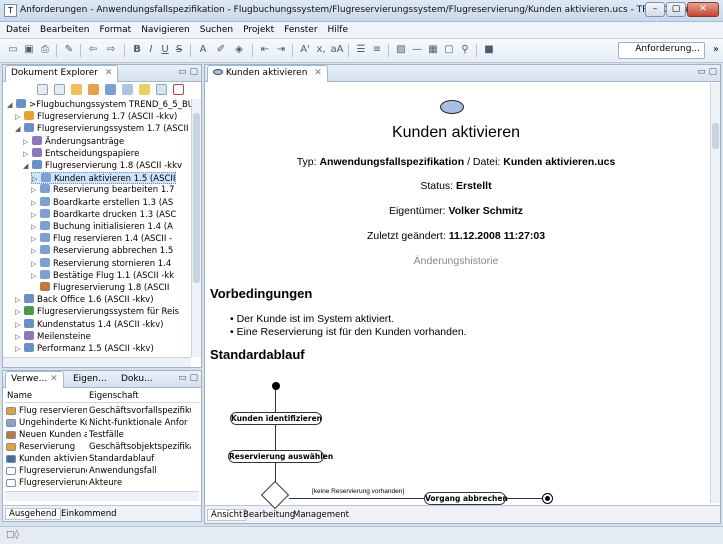  I want to click on italic-icon: I, so click(151, 50).